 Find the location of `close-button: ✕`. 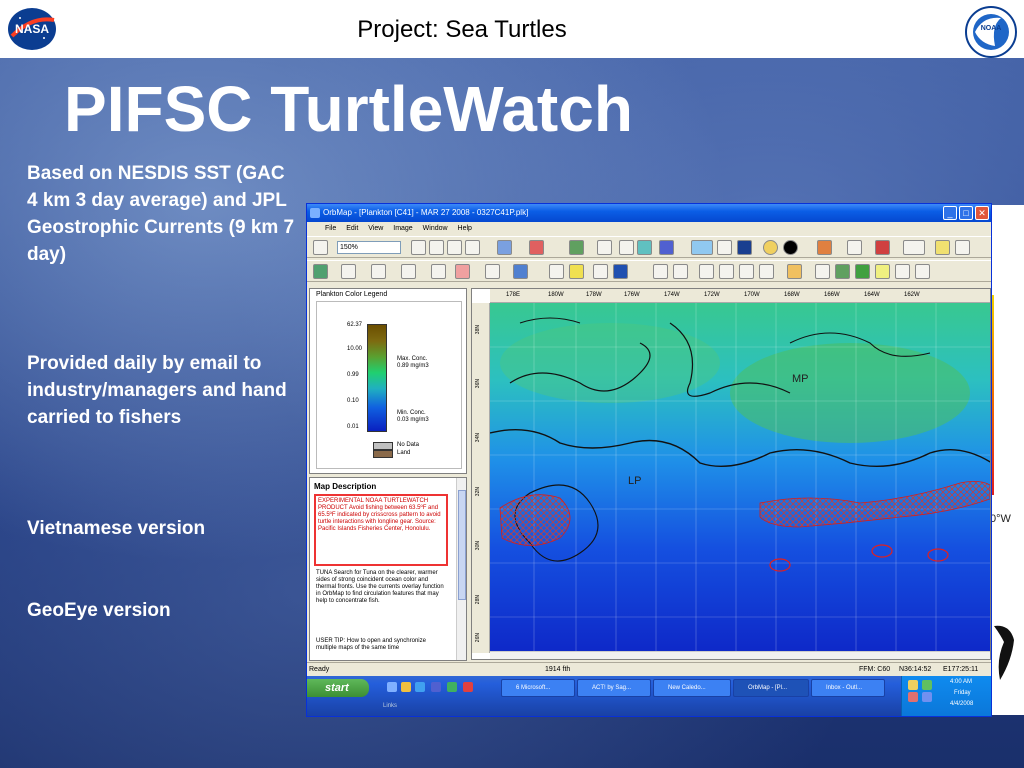

close-button: ✕ is located at coordinates (982, 213).